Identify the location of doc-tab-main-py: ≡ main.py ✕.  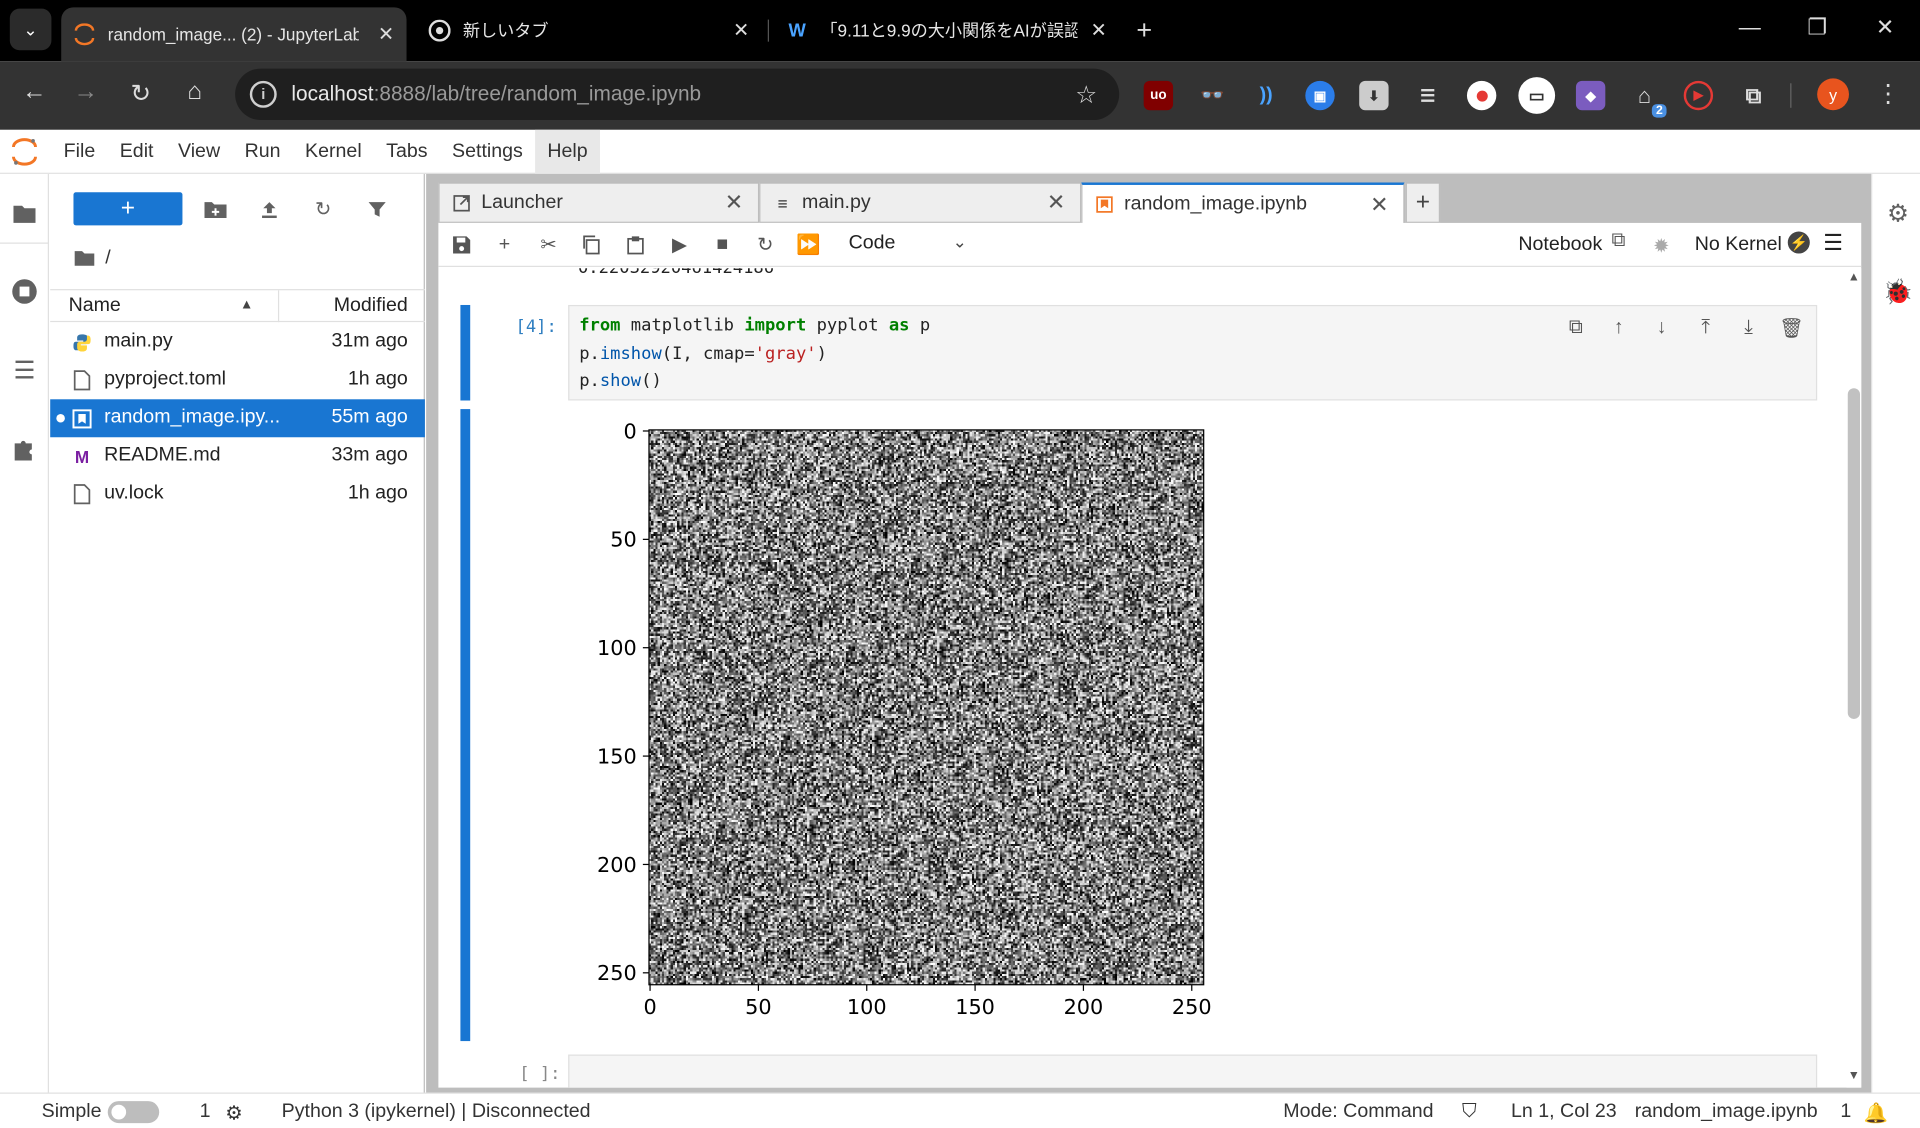
(920, 202).